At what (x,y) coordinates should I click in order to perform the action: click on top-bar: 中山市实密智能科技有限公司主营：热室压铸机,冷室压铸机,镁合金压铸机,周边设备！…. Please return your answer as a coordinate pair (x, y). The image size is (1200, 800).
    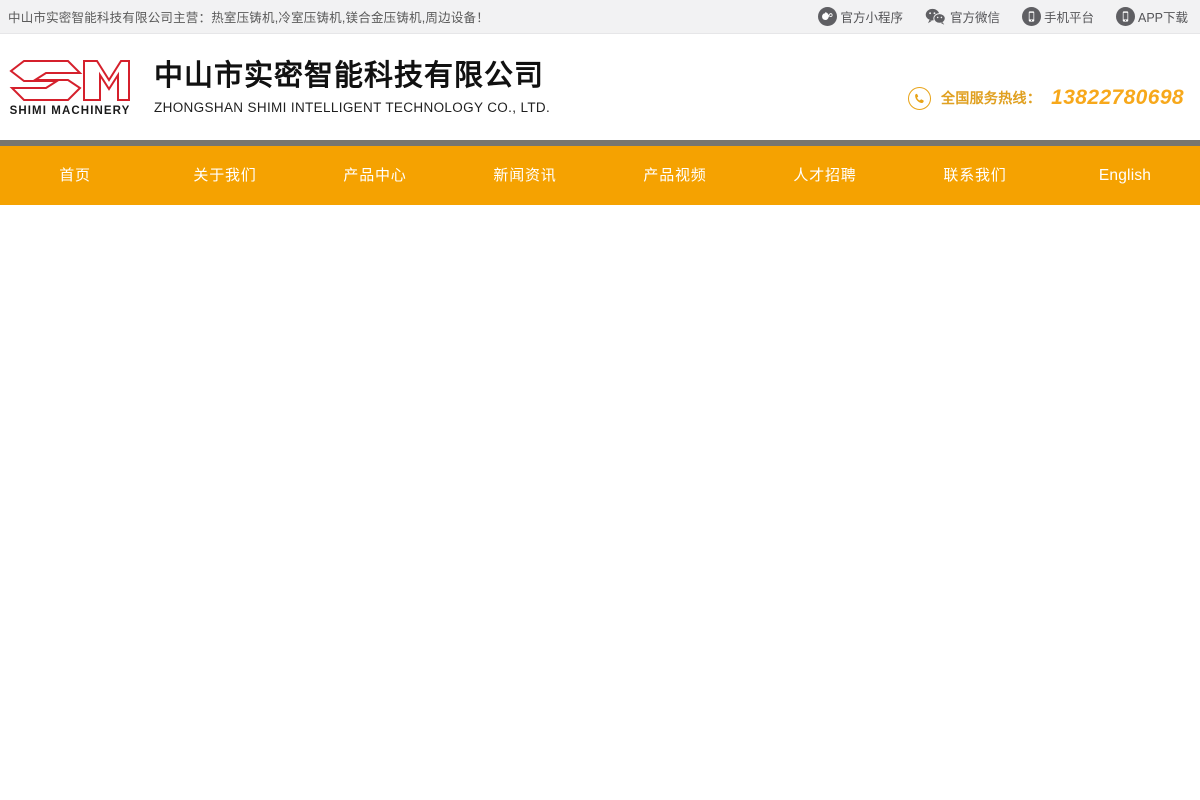
    Looking at the image, I should click on (600, 17).